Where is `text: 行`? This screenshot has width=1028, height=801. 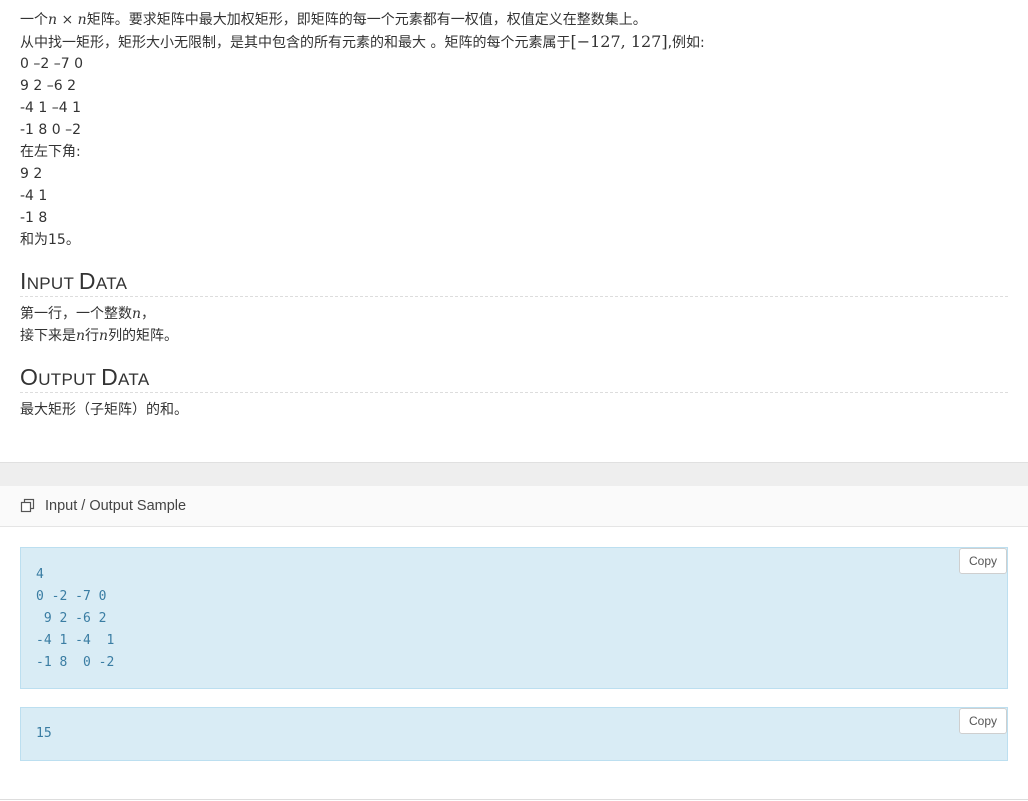 text: 行 is located at coordinates (92, 336).